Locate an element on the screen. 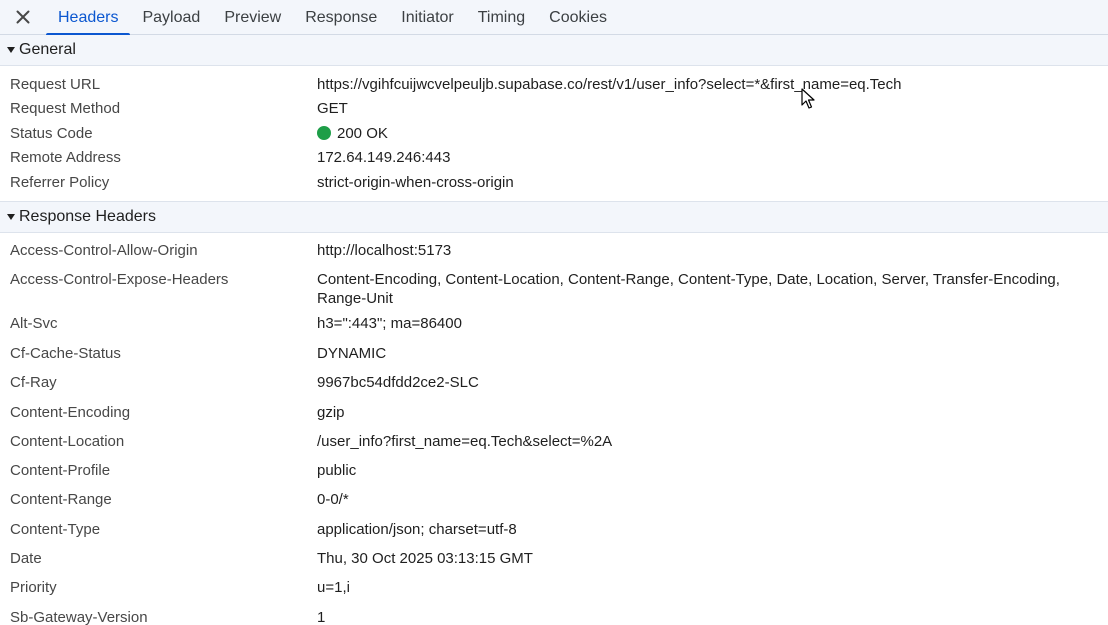  header-key: Cf-Ray is located at coordinates (33, 383).